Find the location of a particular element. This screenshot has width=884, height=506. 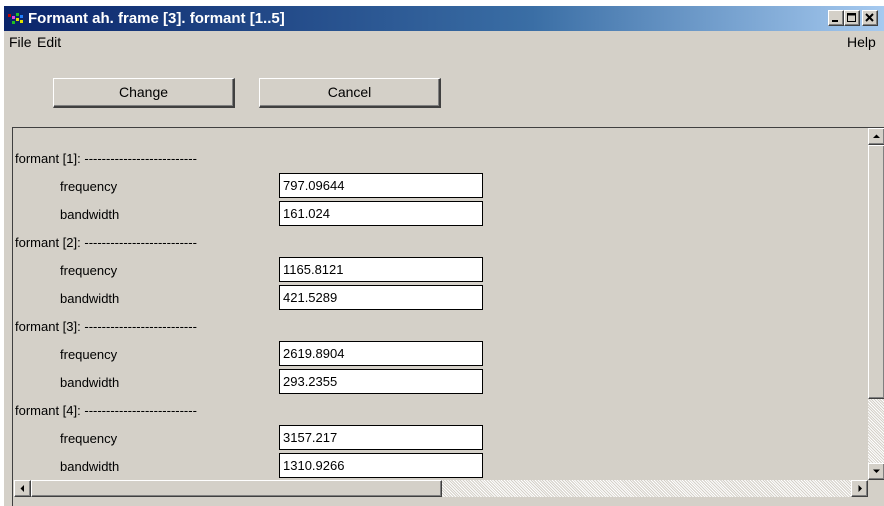

scroll-right-icon is located at coordinates (860, 488).